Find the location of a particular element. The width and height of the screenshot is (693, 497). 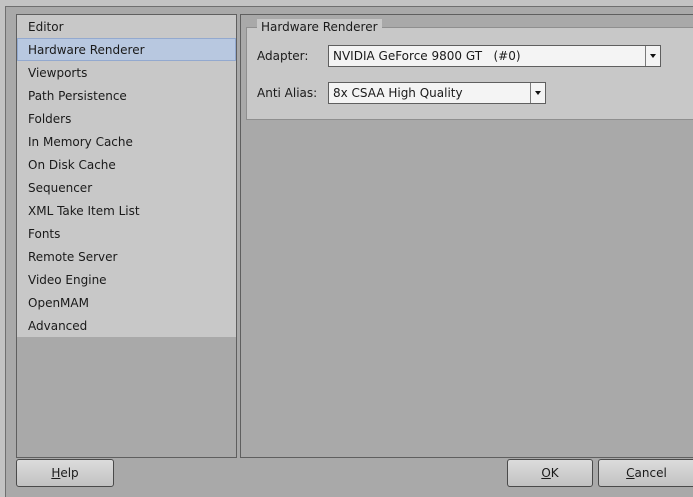

sidebar-item-folders: Folders is located at coordinates (126, 118).